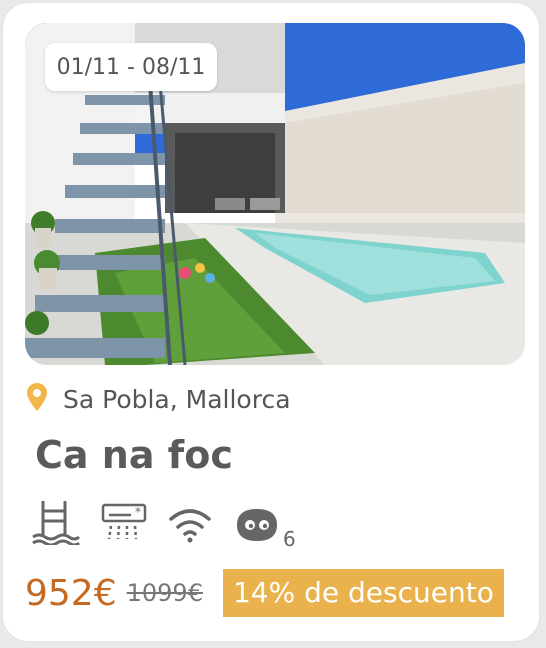  What do you see at coordinates (289, 539) in the screenshot?
I see `guests-count: 6` at bounding box center [289, 539].